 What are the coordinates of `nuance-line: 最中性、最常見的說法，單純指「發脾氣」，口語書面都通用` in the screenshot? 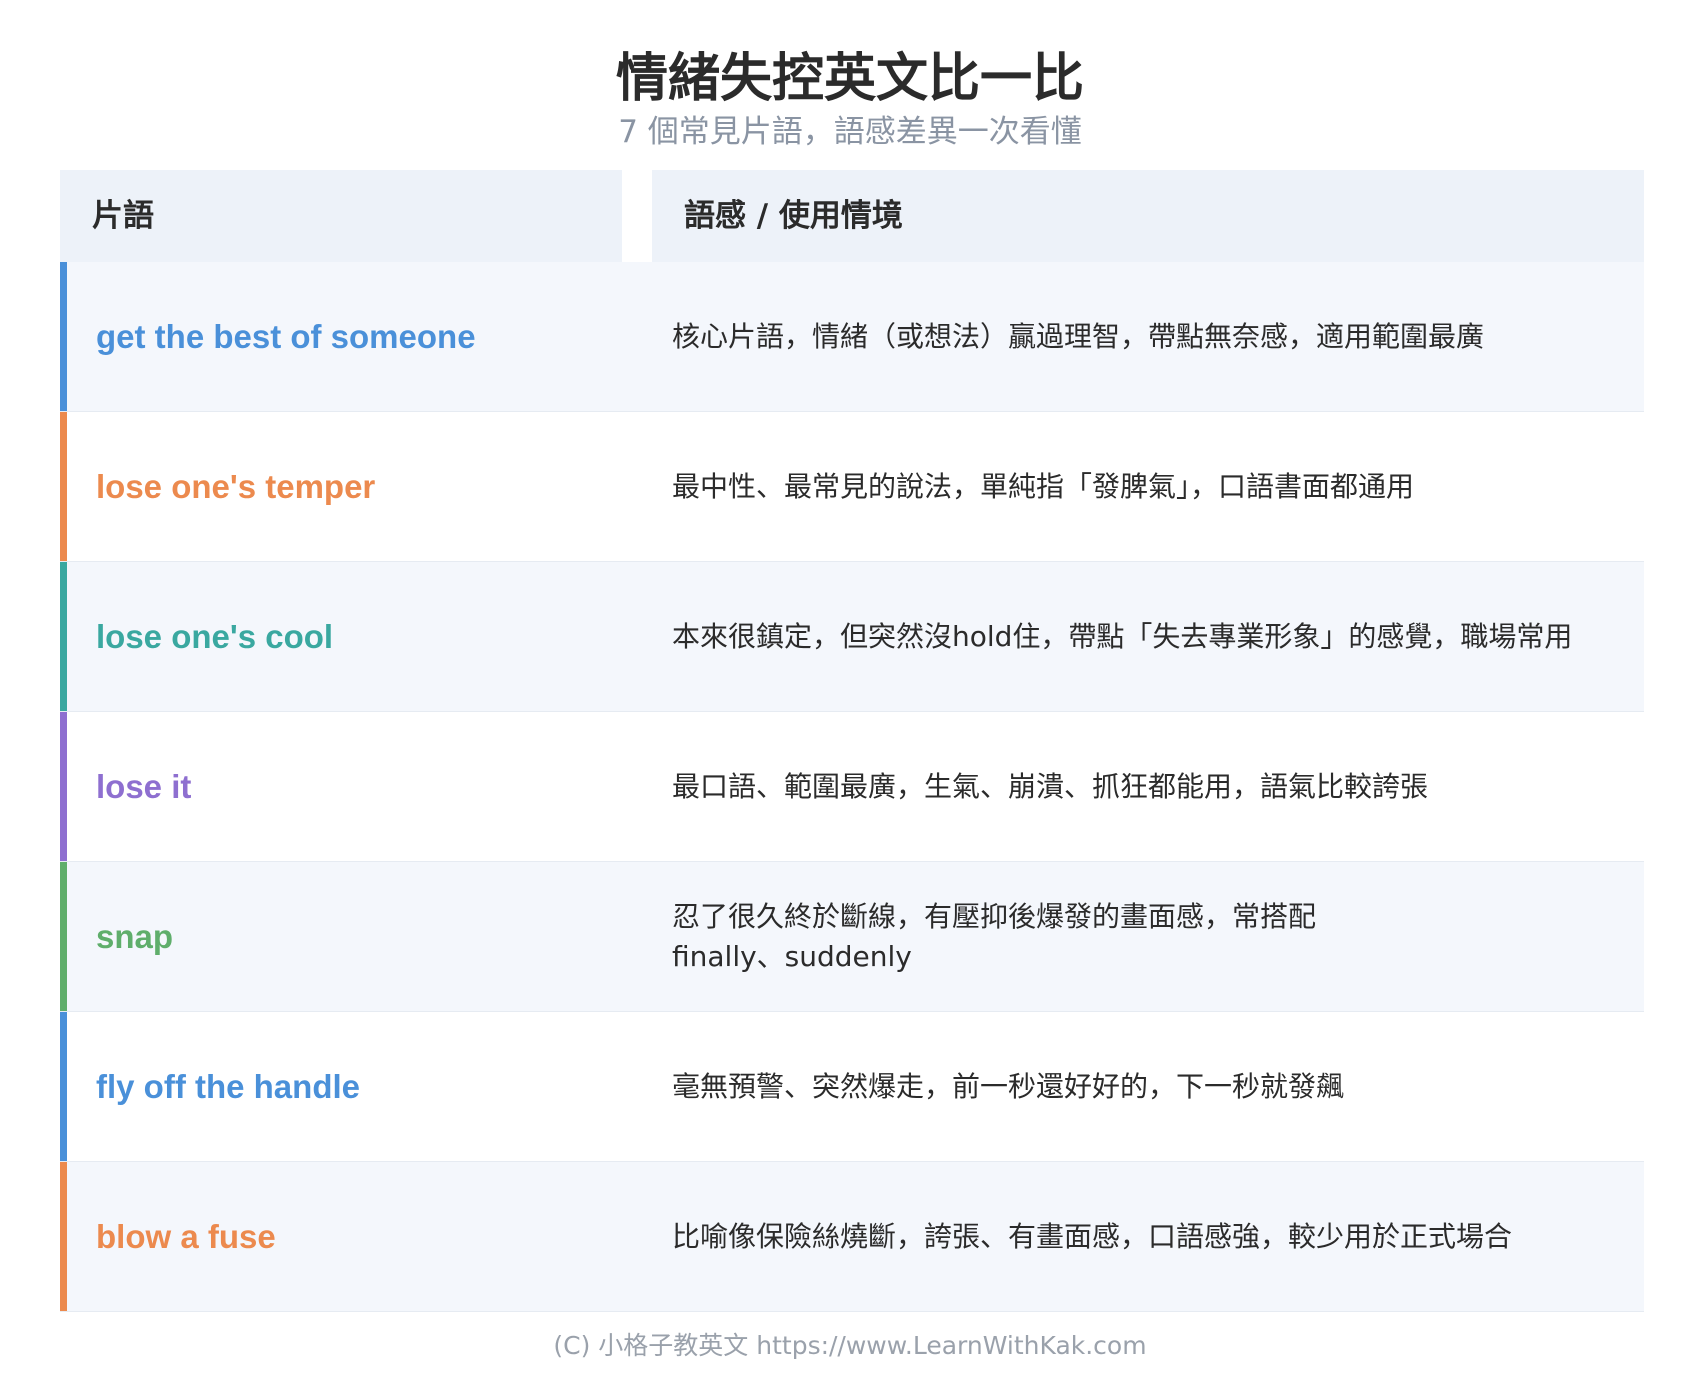 It's located at (1043, 486).